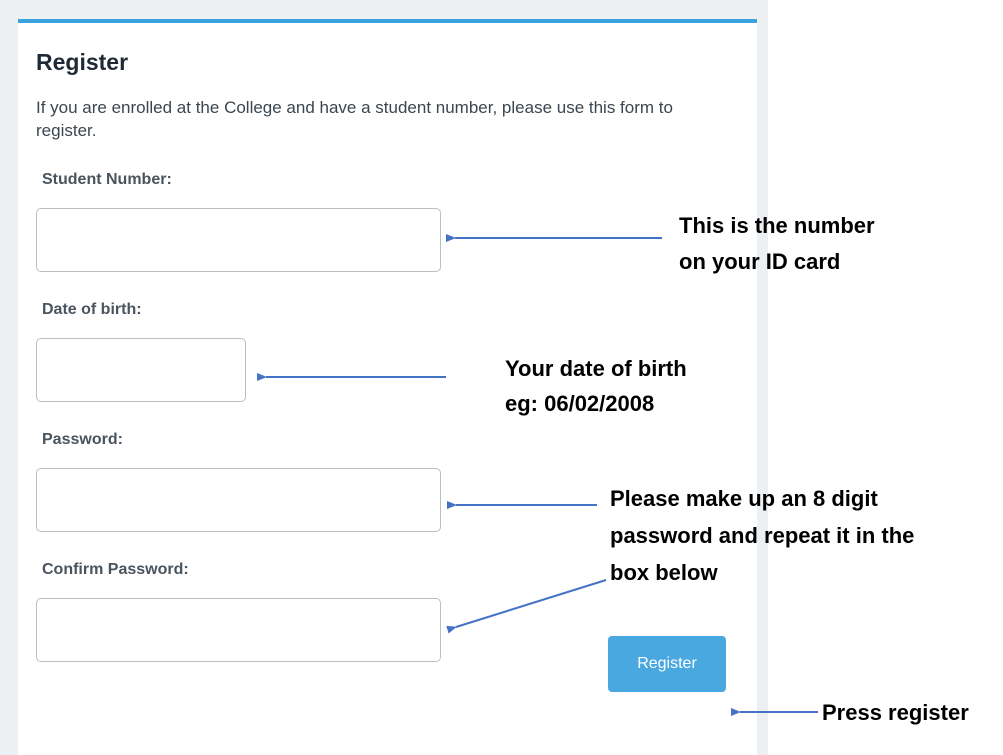  What do you see at coordinates (238, 240) in the screenshot?
I see `student-number-input` at bounding box center [238, 240].